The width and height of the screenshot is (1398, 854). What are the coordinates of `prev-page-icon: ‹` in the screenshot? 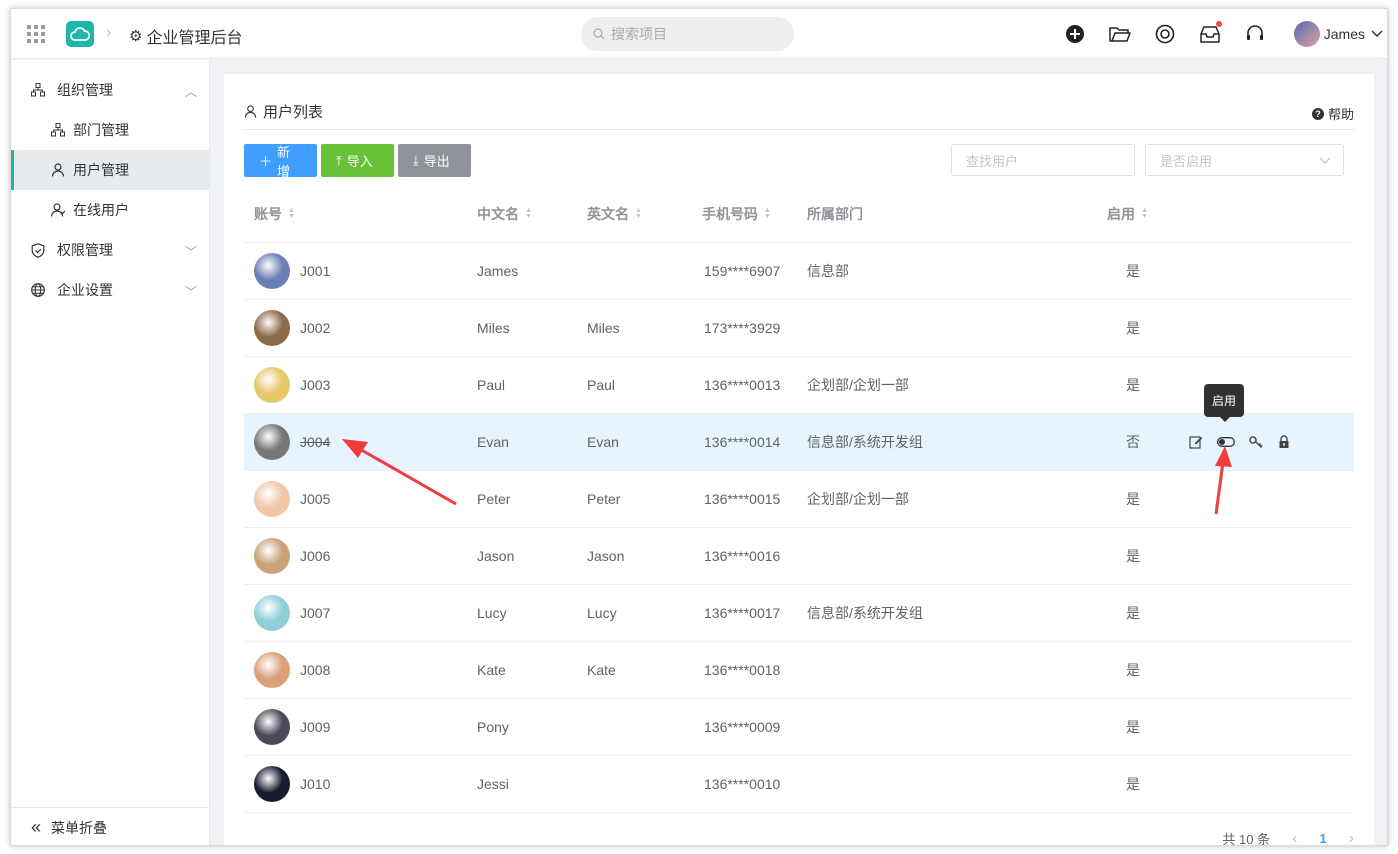 It's located at (1294, 838).